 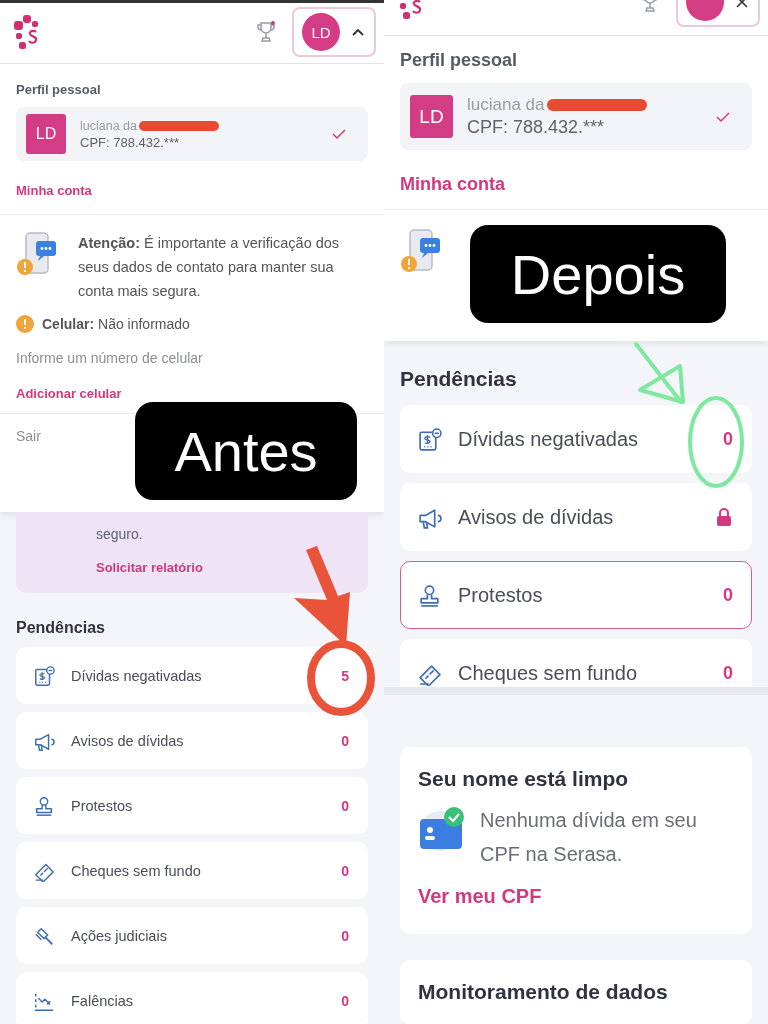 I want to click on item-count: 5, so click(x=345, y=675).